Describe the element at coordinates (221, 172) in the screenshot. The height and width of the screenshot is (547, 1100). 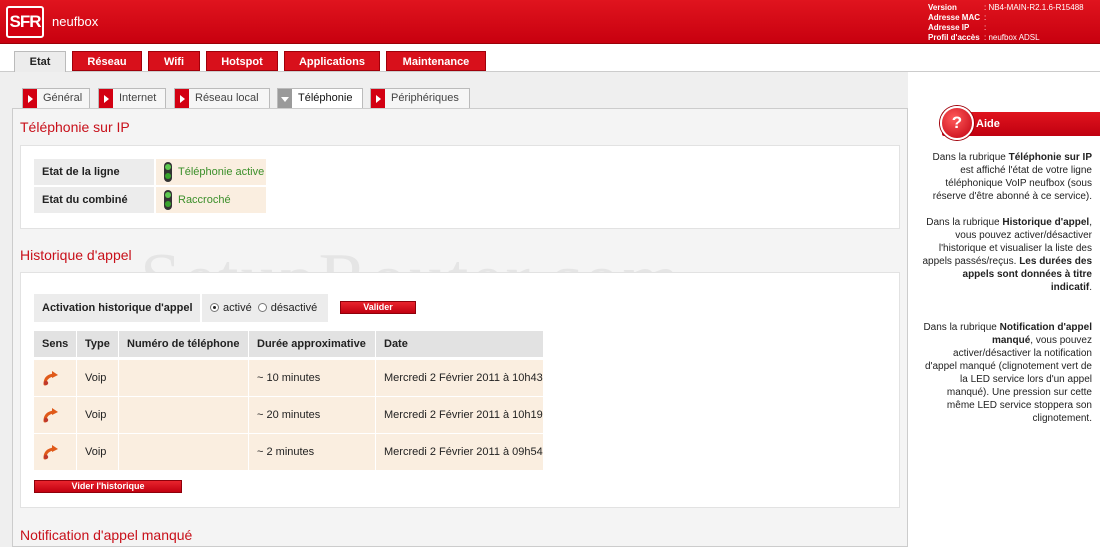
I see `line-state-text: Téléphonie active` at that location.